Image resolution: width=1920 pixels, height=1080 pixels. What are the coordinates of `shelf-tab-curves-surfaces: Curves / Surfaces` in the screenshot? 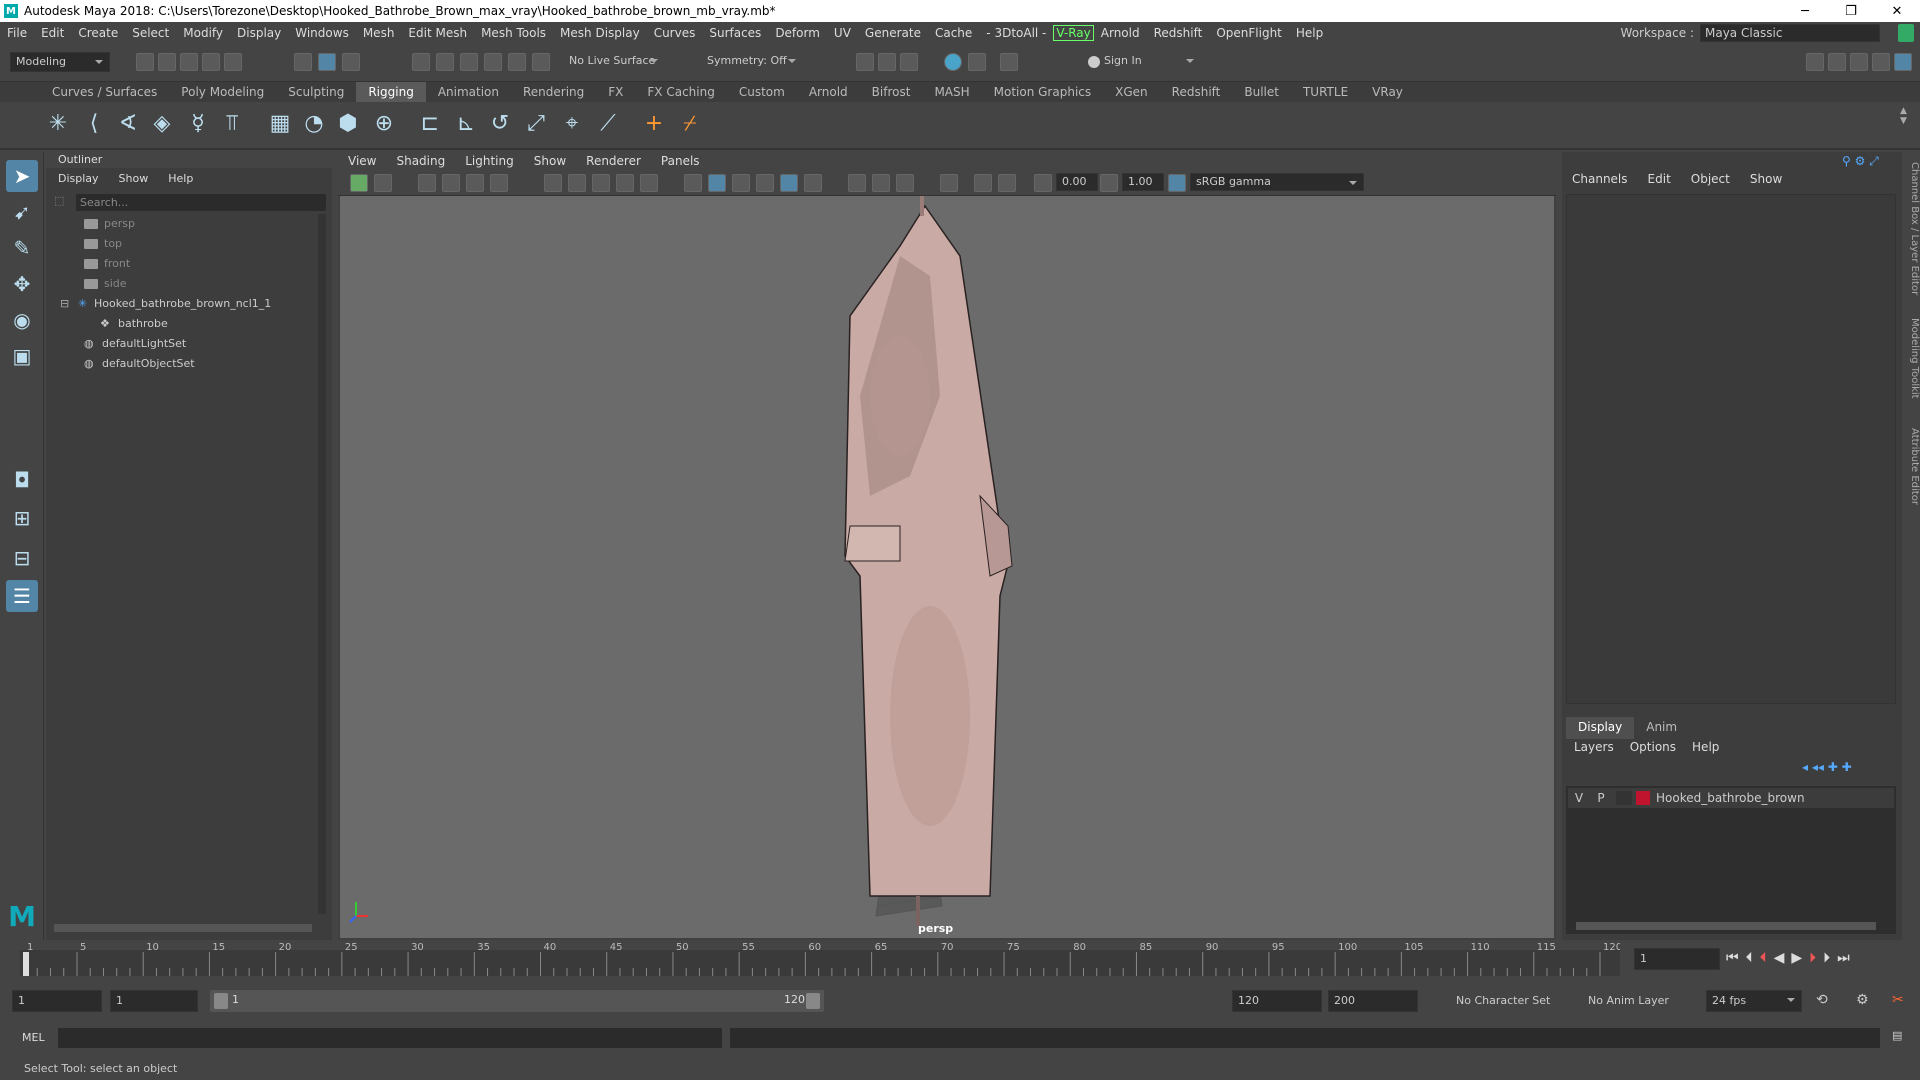 It's located at (104, 92).